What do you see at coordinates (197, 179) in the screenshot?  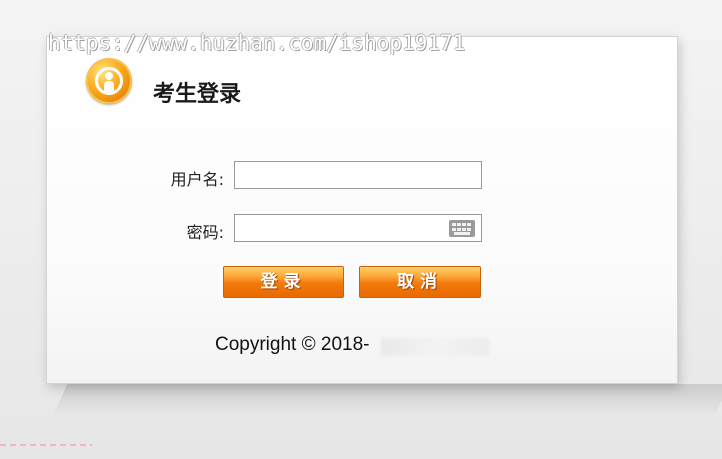 I see `username-label: 用户名:` at bounding box center [197, 179].